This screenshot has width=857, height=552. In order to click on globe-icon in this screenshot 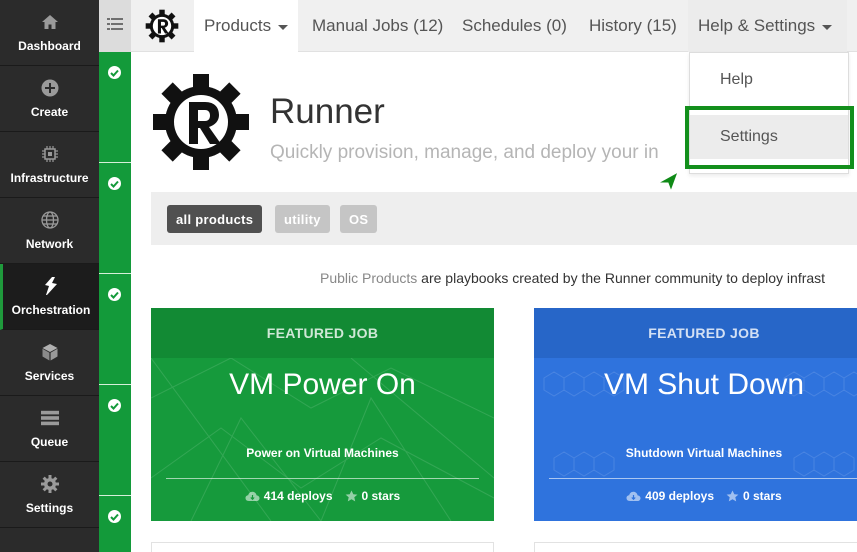, I will do `click(49, 219)`.